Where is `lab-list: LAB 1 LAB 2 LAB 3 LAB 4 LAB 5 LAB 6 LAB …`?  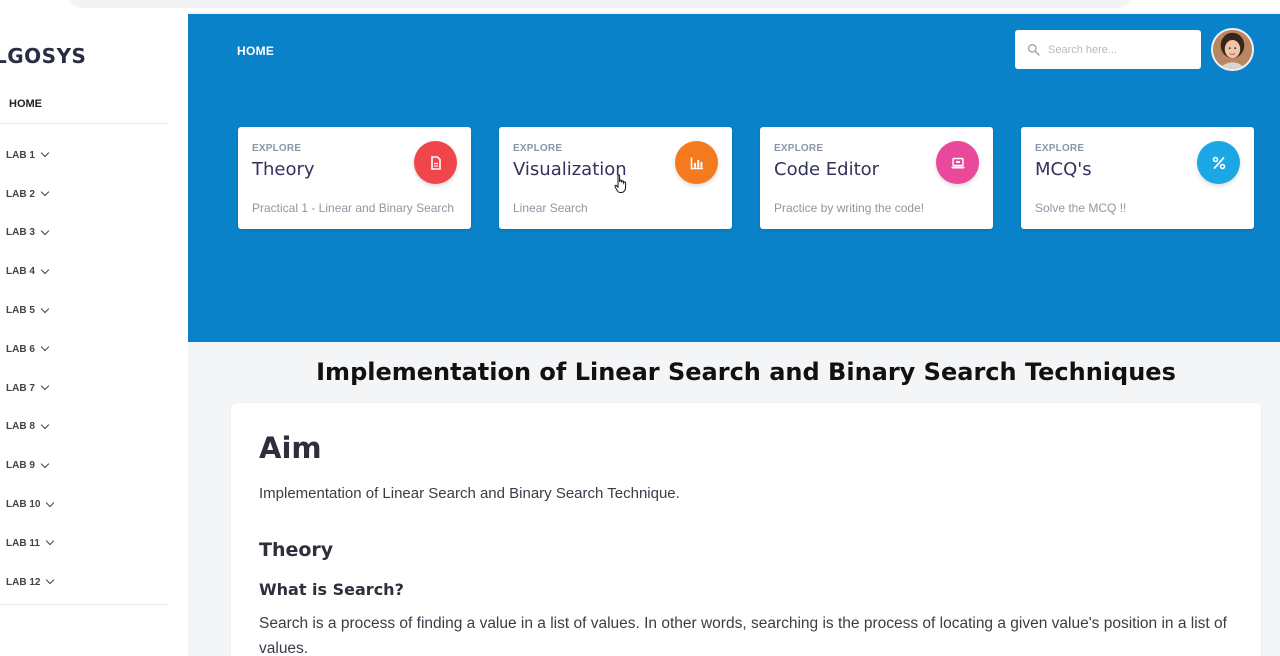
lab-list: LAB 1 LAB 2 LAB 3 LAB 4 LAB 5 LAB 6 LAB … is located at coordinates (30, 369).